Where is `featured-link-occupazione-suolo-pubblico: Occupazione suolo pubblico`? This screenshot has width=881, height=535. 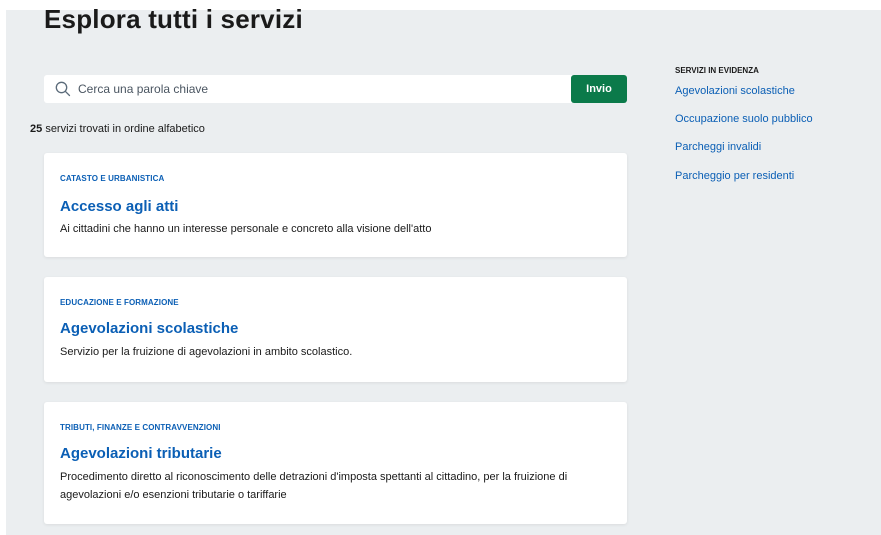 featured-link-occupazione-suolo-pubblico: Occupazione suolo pubblico is located at coordinates (744, 119).